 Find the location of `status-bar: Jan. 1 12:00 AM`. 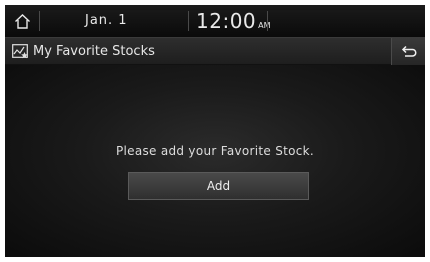

status-bar: Jan. 1 12:00 AM is located at coordinates (215, 21).